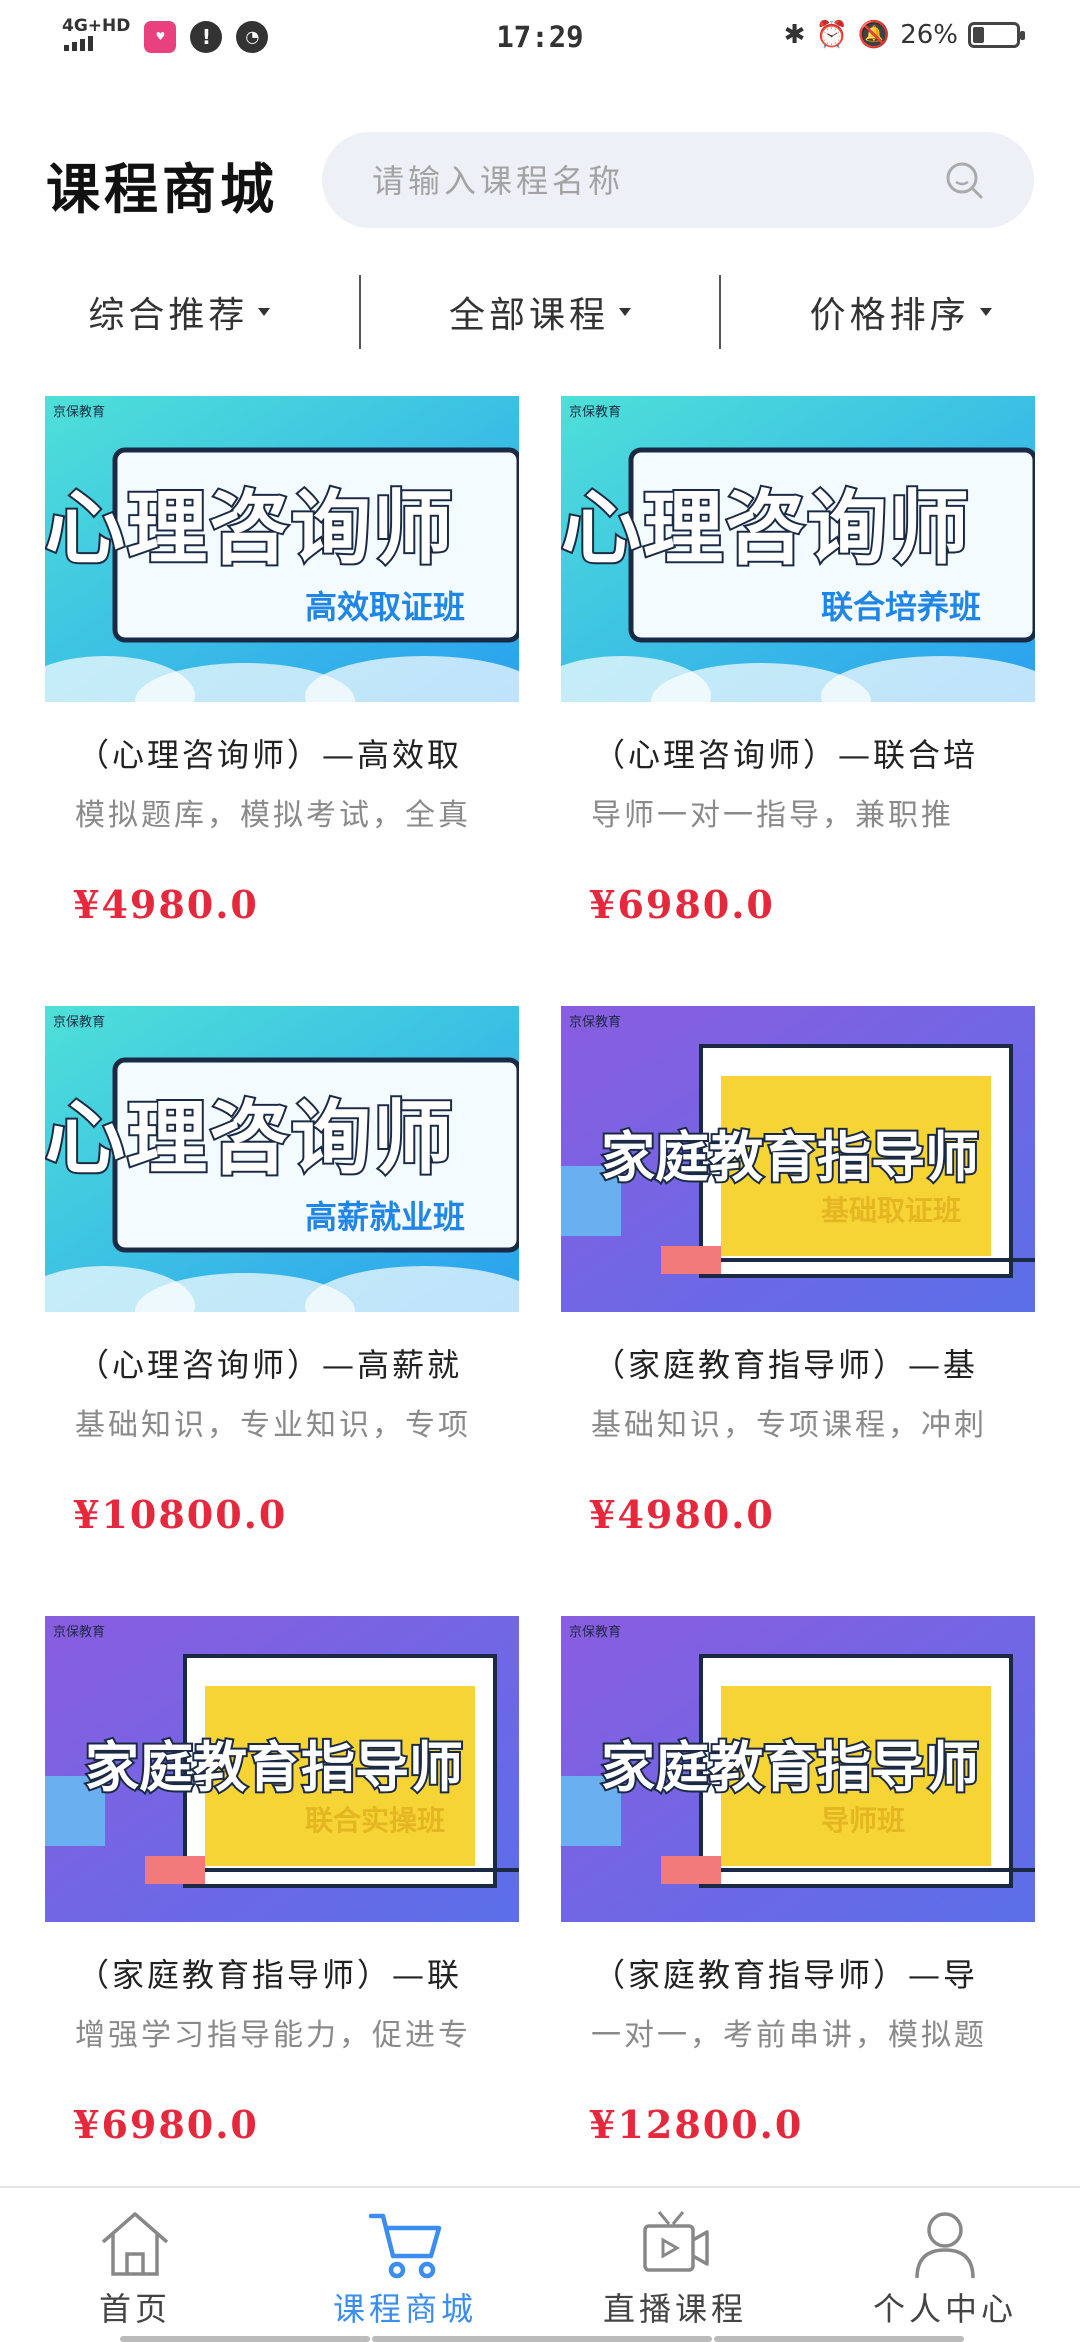  I want to click on course-title: （家庭教育指导师）—联, so click(270, 1975).